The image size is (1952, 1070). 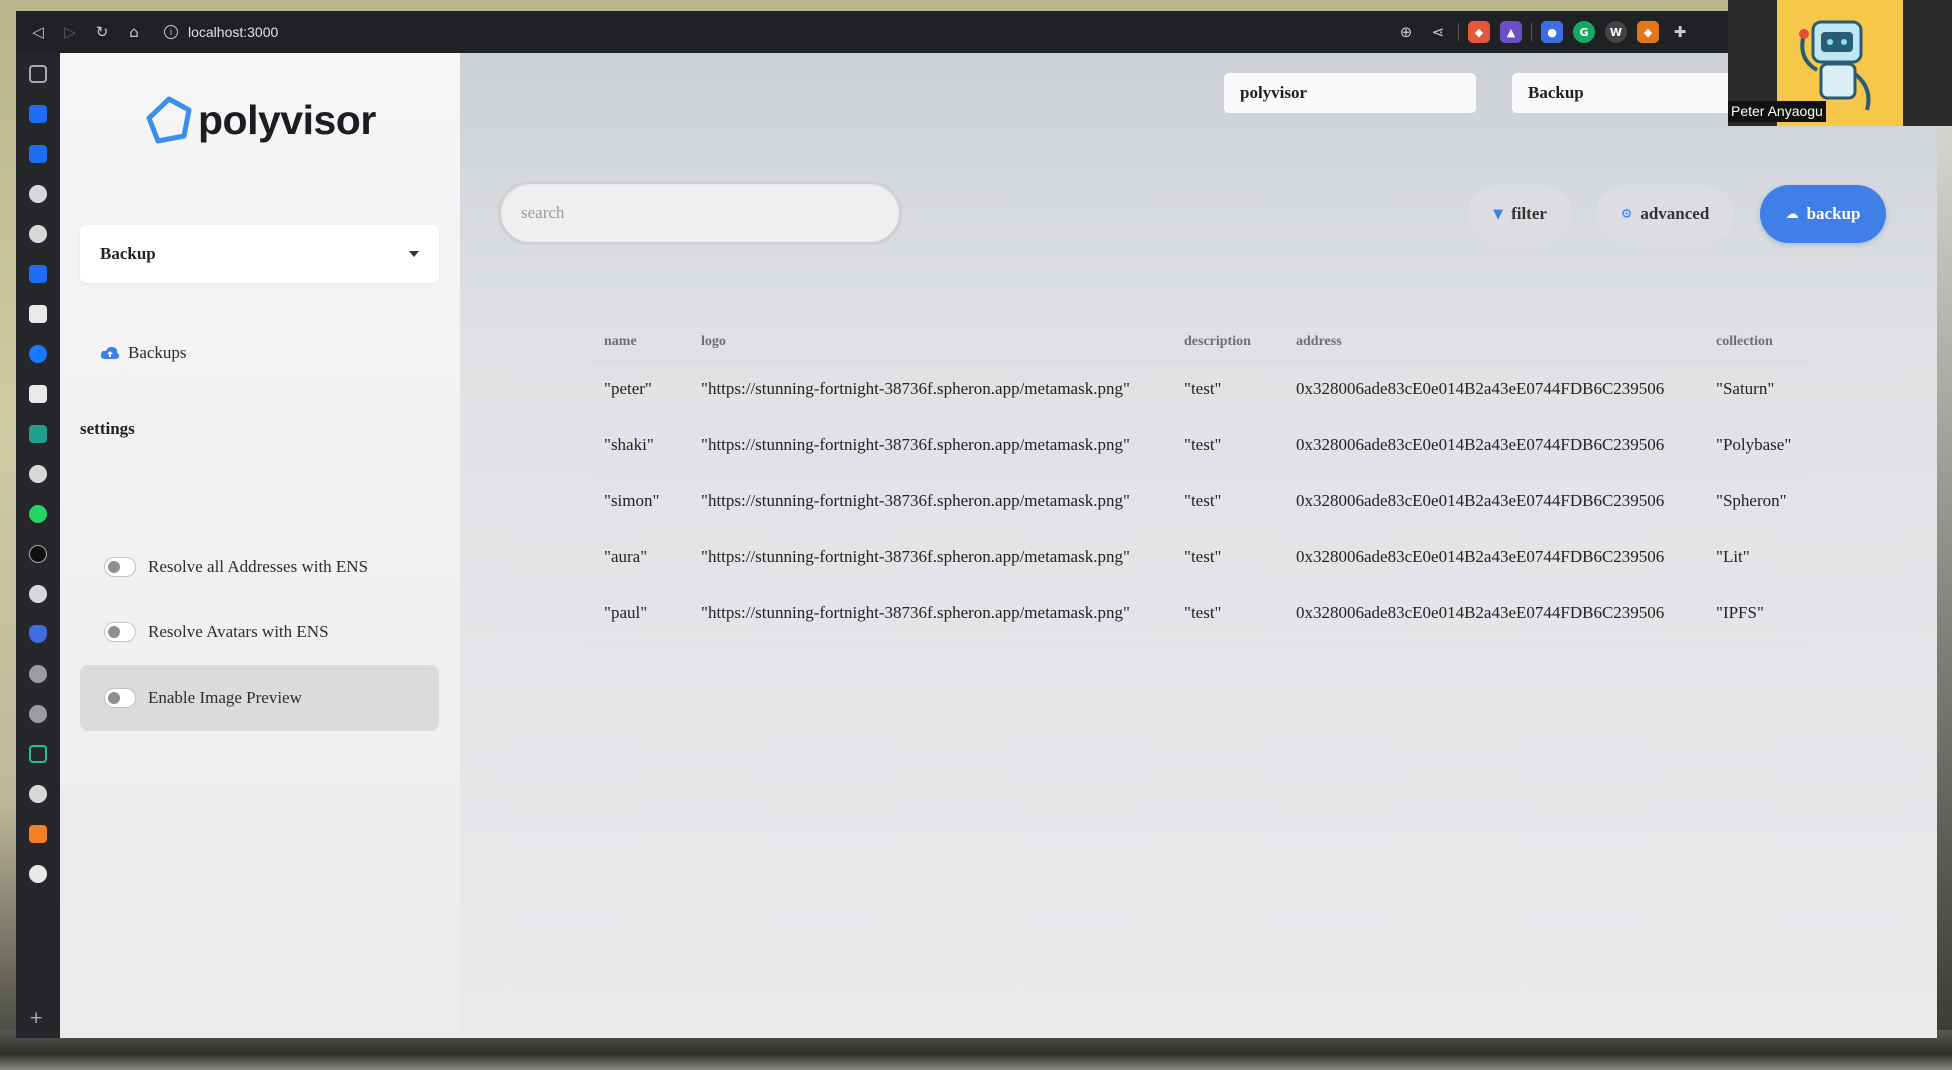 I want to click on column-header-name: name, so click(x=636, y=342).